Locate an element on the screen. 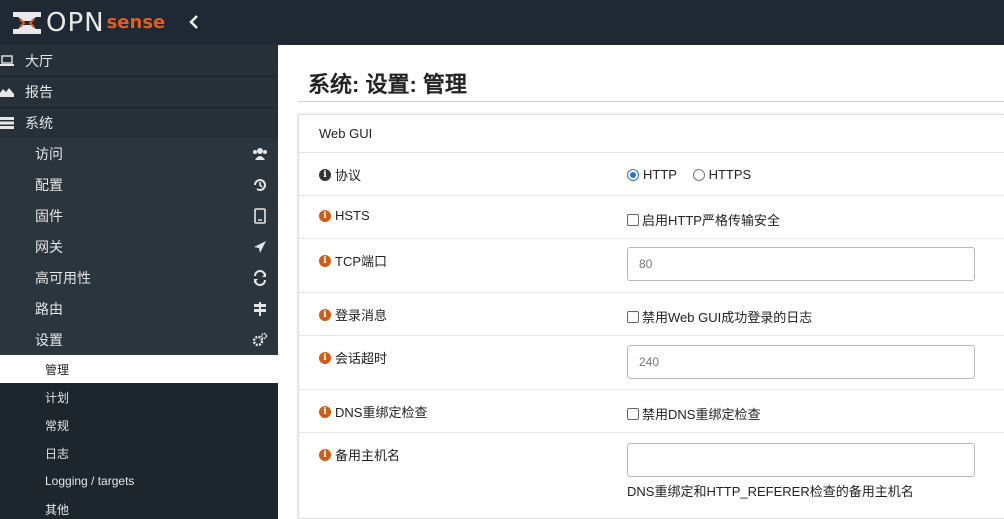 This screenshot has height=519, width=1004. alternate-hostnames-row: i 备用主机名 DNS重绑定和HTTP_REFERER检查的备用主机名 is located at coordinates (651, 473).